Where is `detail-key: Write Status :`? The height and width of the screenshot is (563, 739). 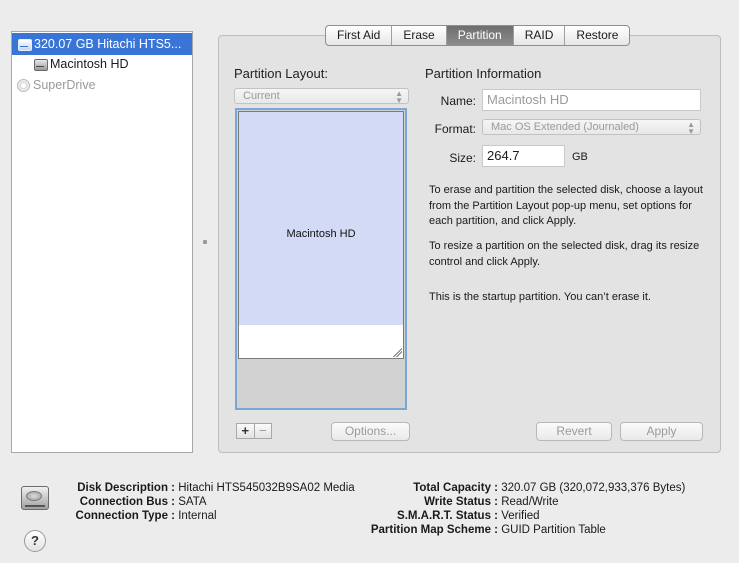
detail-key: Write Status : is located at coordinates (461, 502).